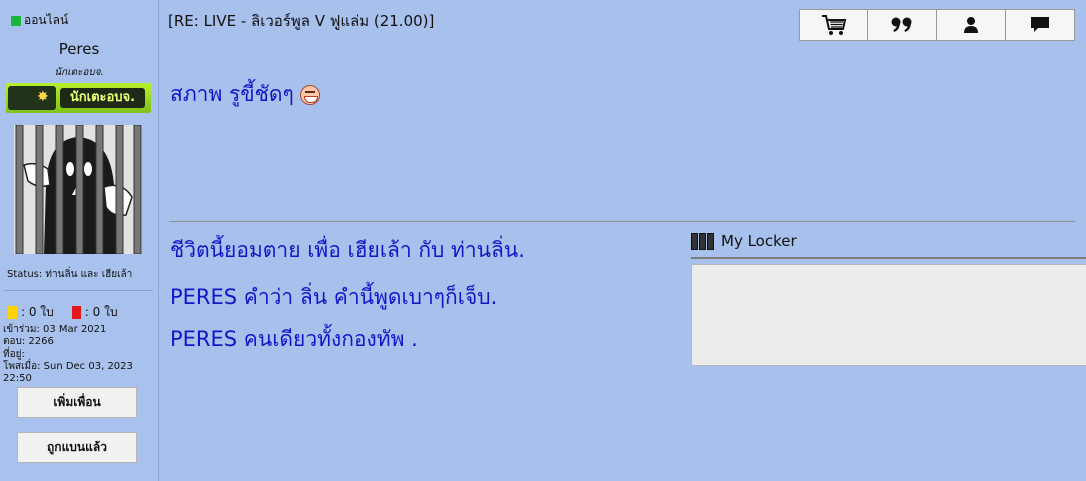 The image size is (1086, 481). What do you see at coordinates (79, 72) in the screenshot?
I see `rank-title: นักเตะอบจ.` at bounding box center [79, 72].